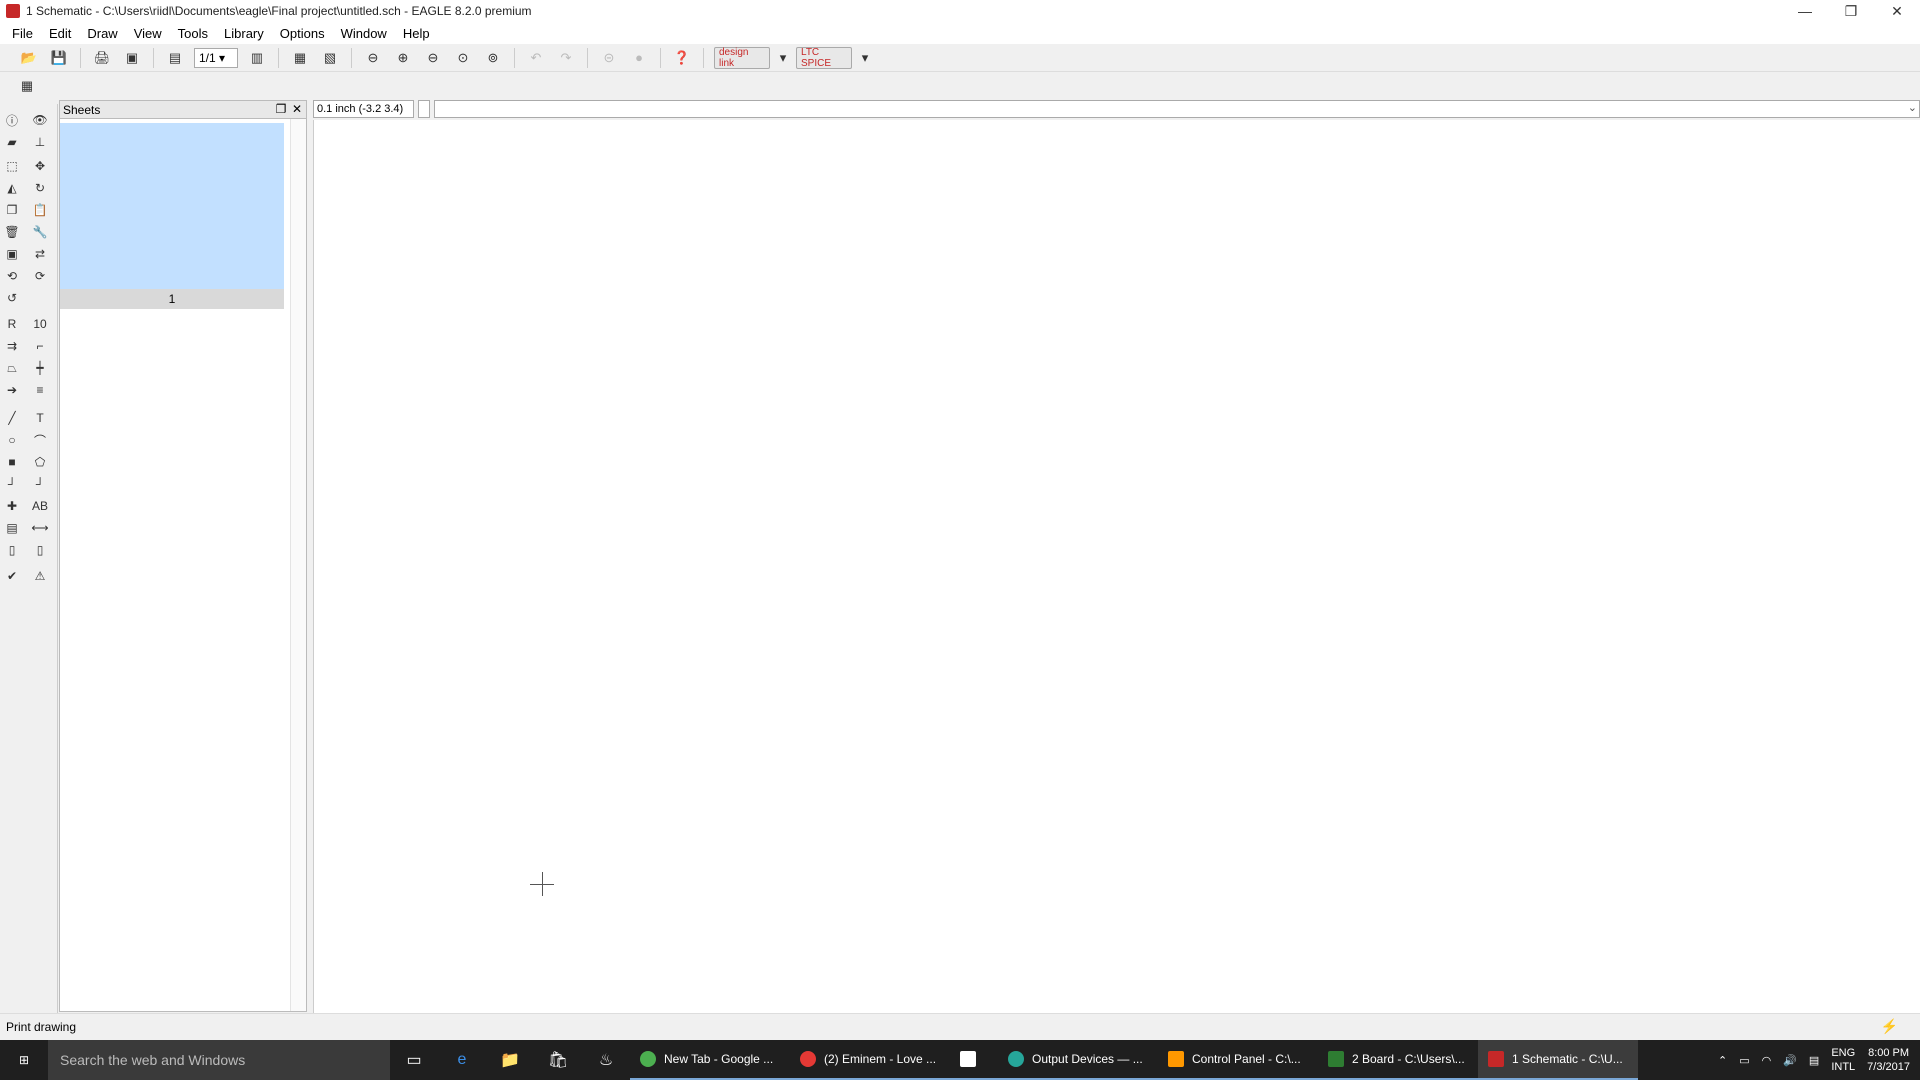  I want to click on lightning-icon: ⚡, so click(1889, 1026).